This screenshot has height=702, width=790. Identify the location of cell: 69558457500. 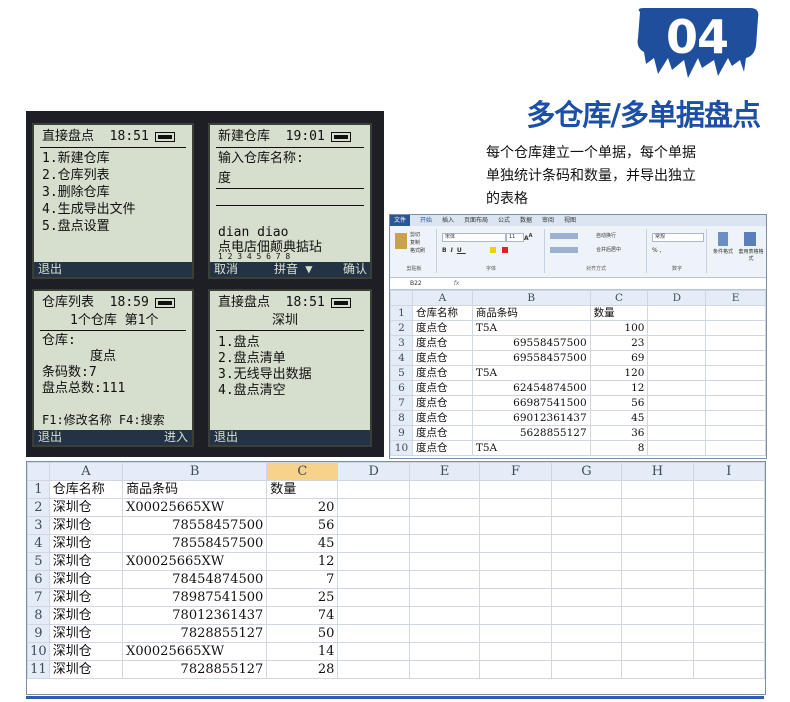
(531, 343).